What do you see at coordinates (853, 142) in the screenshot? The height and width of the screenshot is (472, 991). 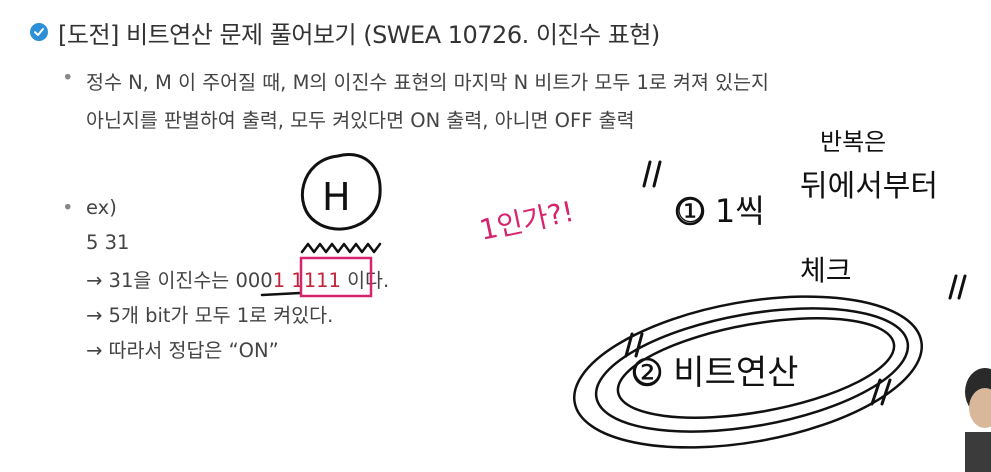 I see `note-repeat: 반복은` at bounding box center [853, 142].